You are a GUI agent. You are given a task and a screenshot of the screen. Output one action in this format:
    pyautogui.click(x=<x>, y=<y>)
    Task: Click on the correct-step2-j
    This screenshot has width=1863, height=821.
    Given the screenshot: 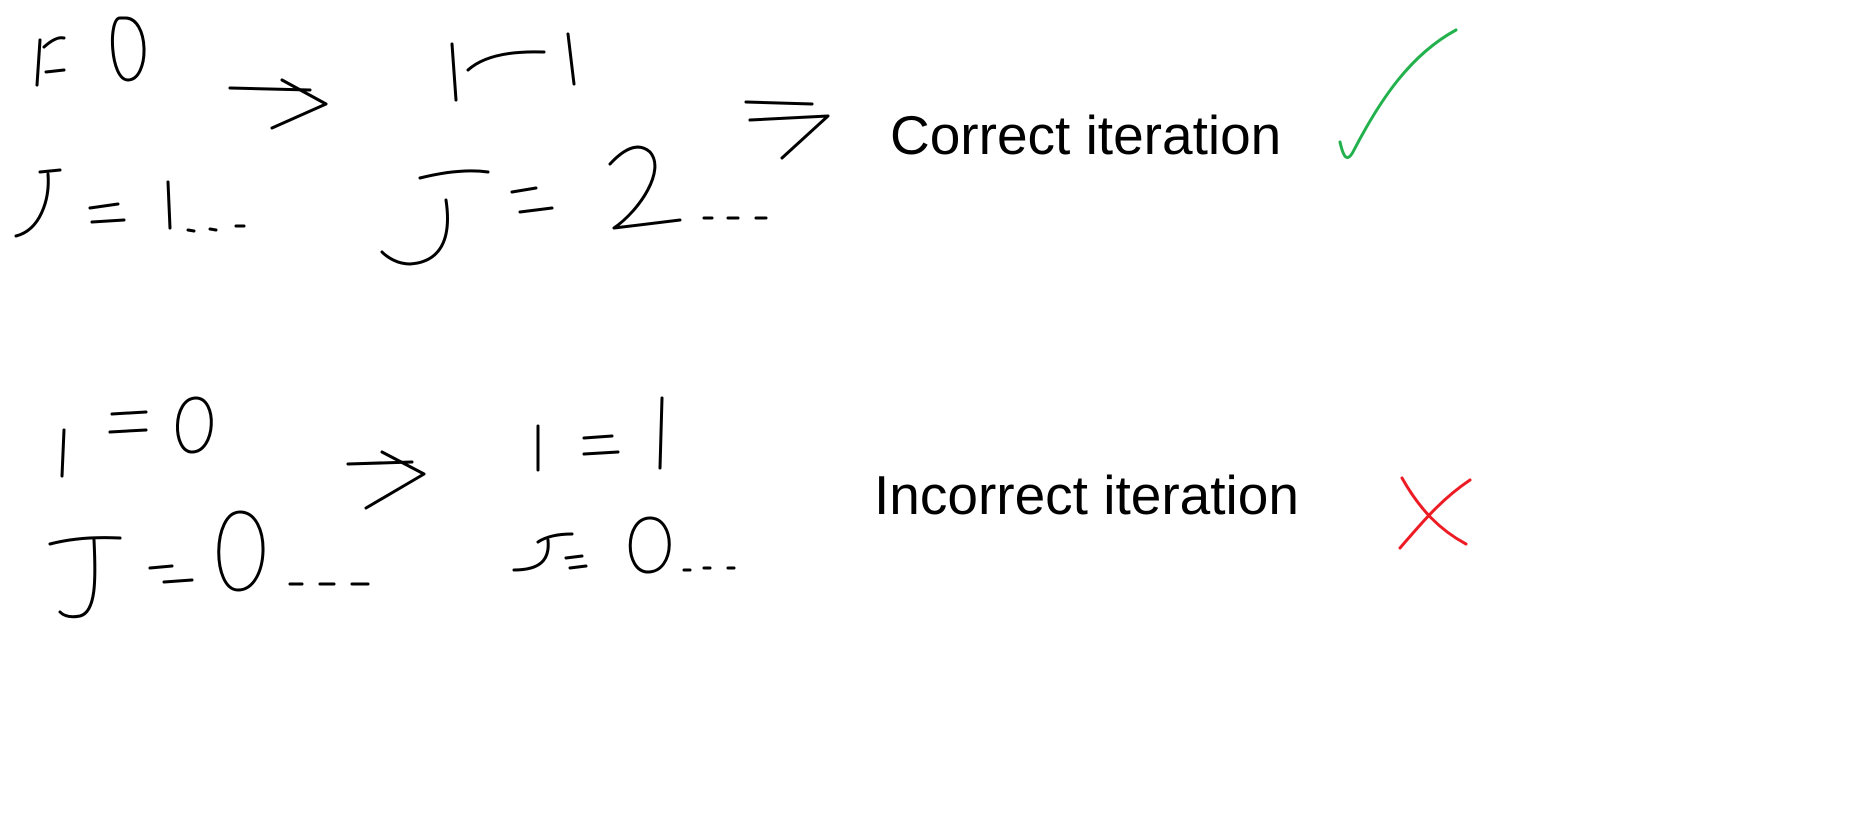 What is the action you would take?
    pyautogui.click(x=574, y=205)
    